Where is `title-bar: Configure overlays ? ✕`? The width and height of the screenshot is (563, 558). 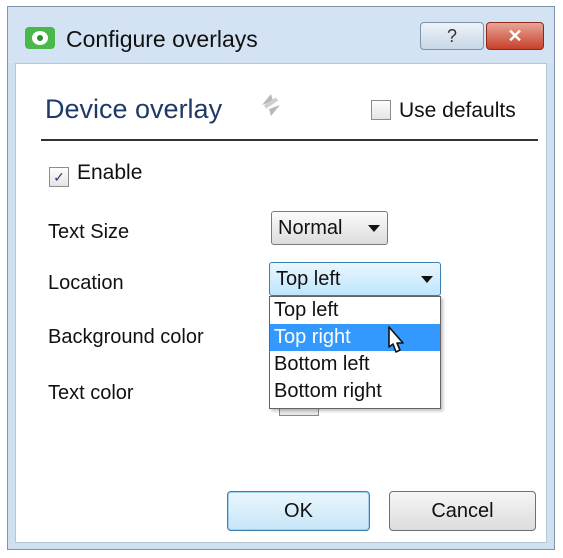
title-bar: Configure overlays ? ✕ is located at coordinates (281, 35).